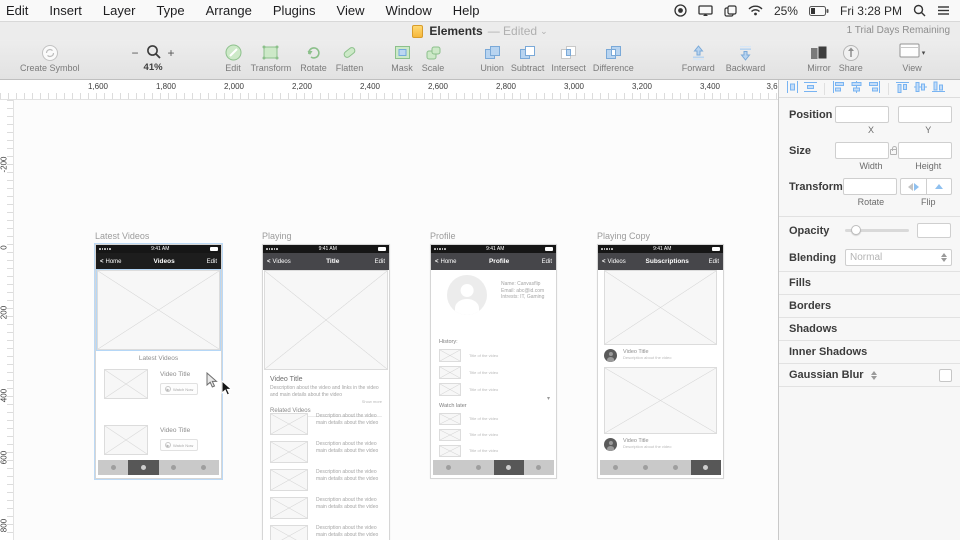 The width and height of the screenshot is (960, 540). Describe the element at coordinates (856, 230) in the screenshot. I see `opacity-slider-knob` at that location.